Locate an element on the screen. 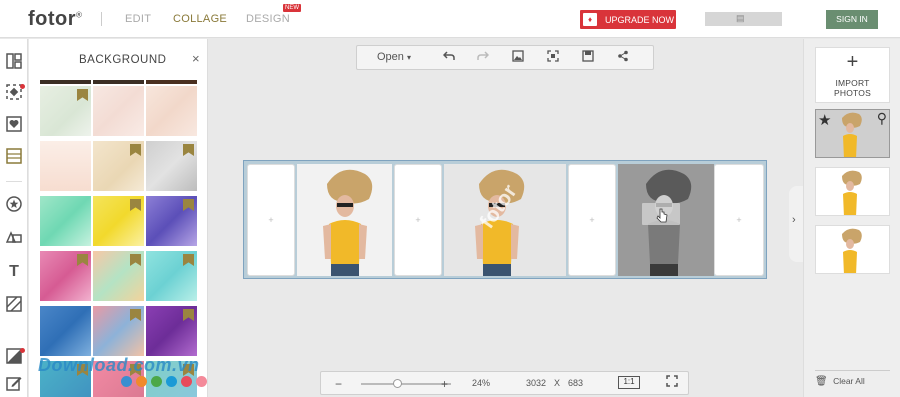 This screenshot has width=900, height=397. zoom-slider-knob is located at coordinates (397, 383).